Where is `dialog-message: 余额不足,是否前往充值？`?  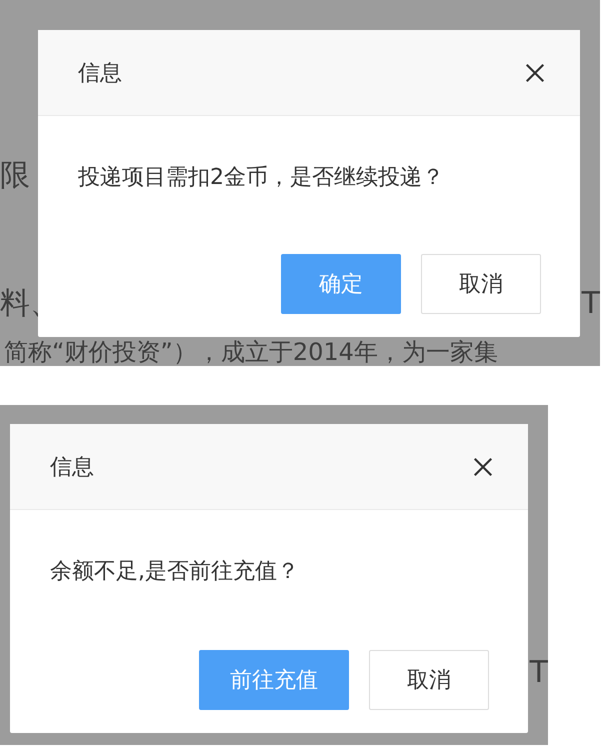 dialog-message: 余额不足,是否前往充值？ is located at coordinates (174, 571).